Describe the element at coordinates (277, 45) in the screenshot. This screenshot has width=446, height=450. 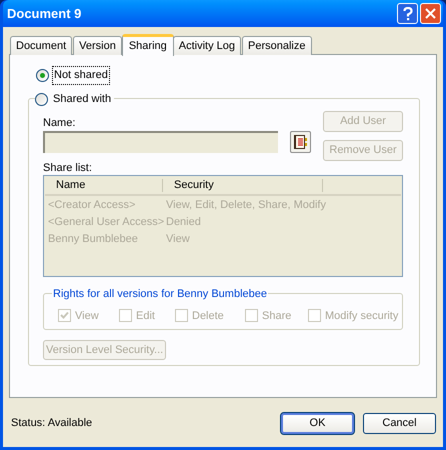
I see `tab: Personalize` at that location.